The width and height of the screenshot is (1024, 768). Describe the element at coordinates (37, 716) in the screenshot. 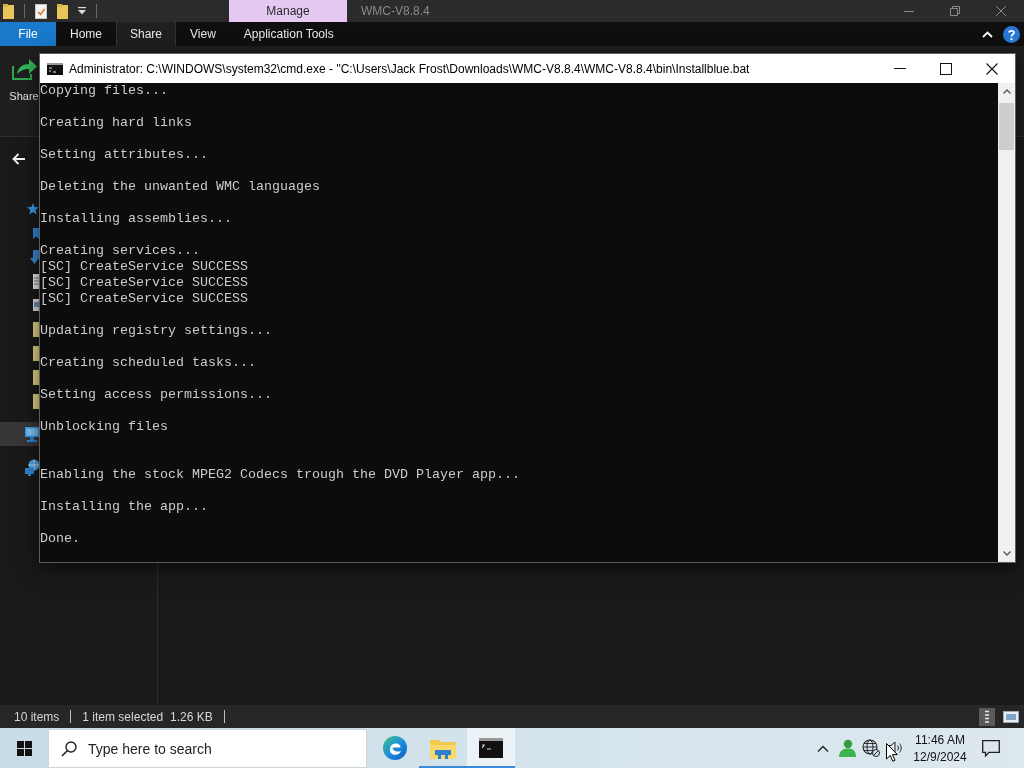

I see `item-count: 10 items` at that location.